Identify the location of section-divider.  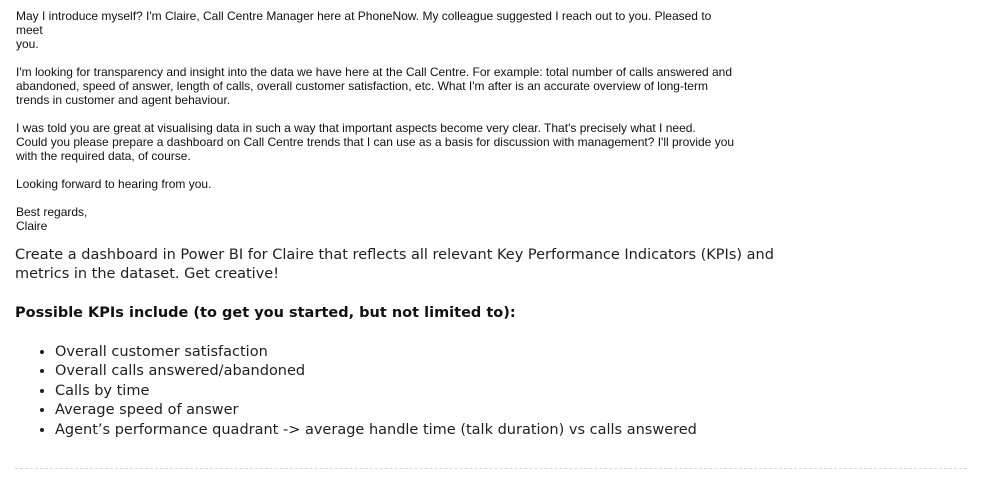
(491, 468).